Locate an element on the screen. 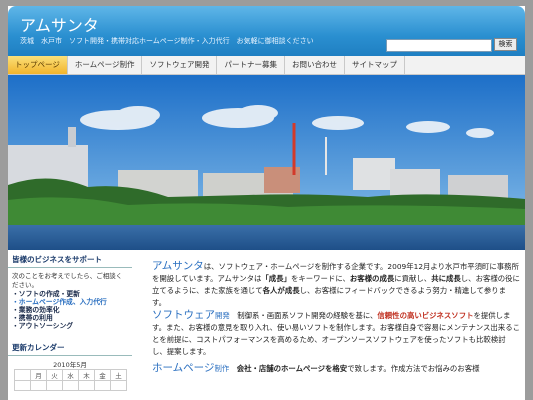  calendar-month: 2010年5月 is located at coordinates (70, 365).